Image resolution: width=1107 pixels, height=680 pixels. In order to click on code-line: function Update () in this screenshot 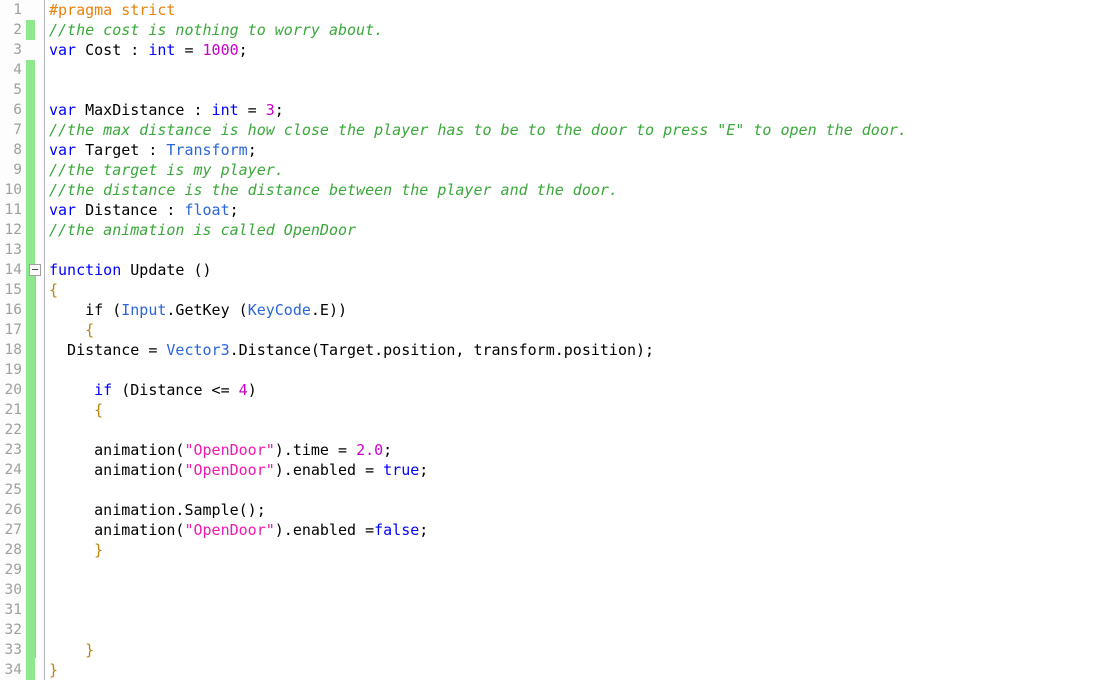, I will do `click(578, 270)`.